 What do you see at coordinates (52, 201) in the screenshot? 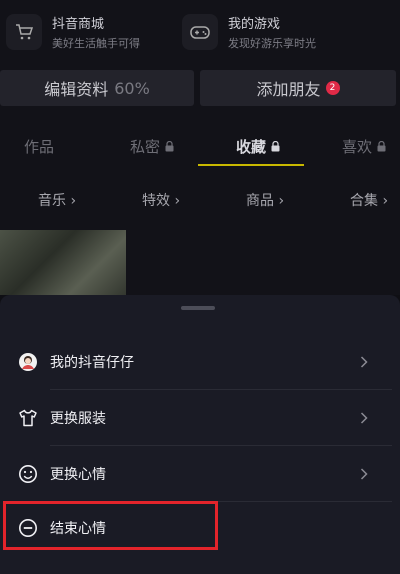
I see `subtab-music-label: 音乐` at bounding box center [52, 201].